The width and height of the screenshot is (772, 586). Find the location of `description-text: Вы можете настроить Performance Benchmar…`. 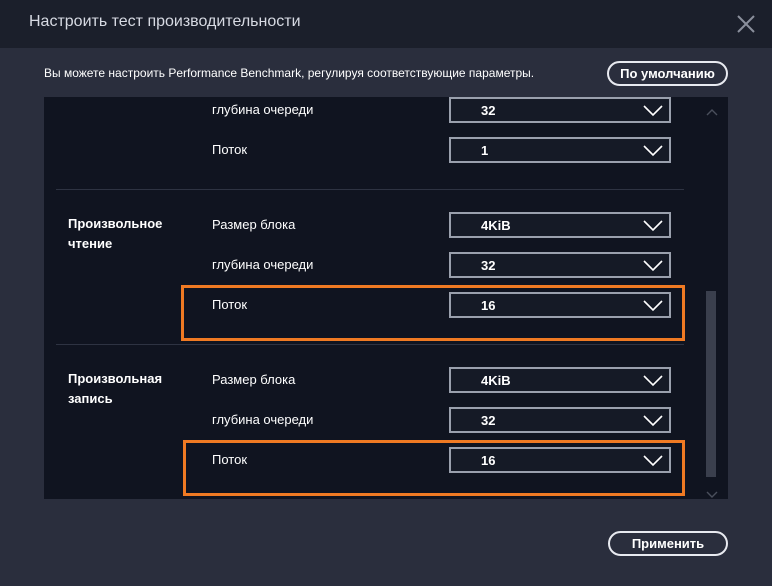

description-text: Вы можете настроить Performance Benchmar… is located at coordinates (289, 73).